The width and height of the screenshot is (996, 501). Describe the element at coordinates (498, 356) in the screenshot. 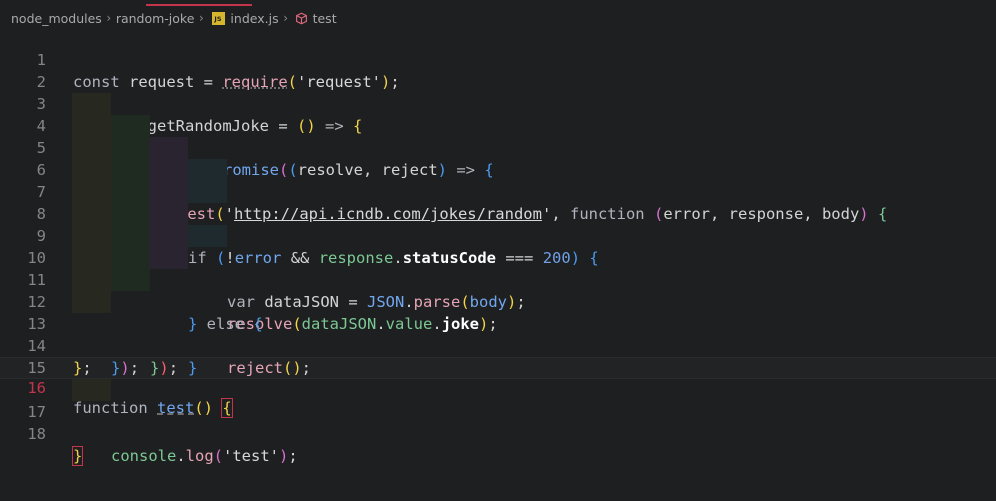

I see `code-line-15: 15` at that location.